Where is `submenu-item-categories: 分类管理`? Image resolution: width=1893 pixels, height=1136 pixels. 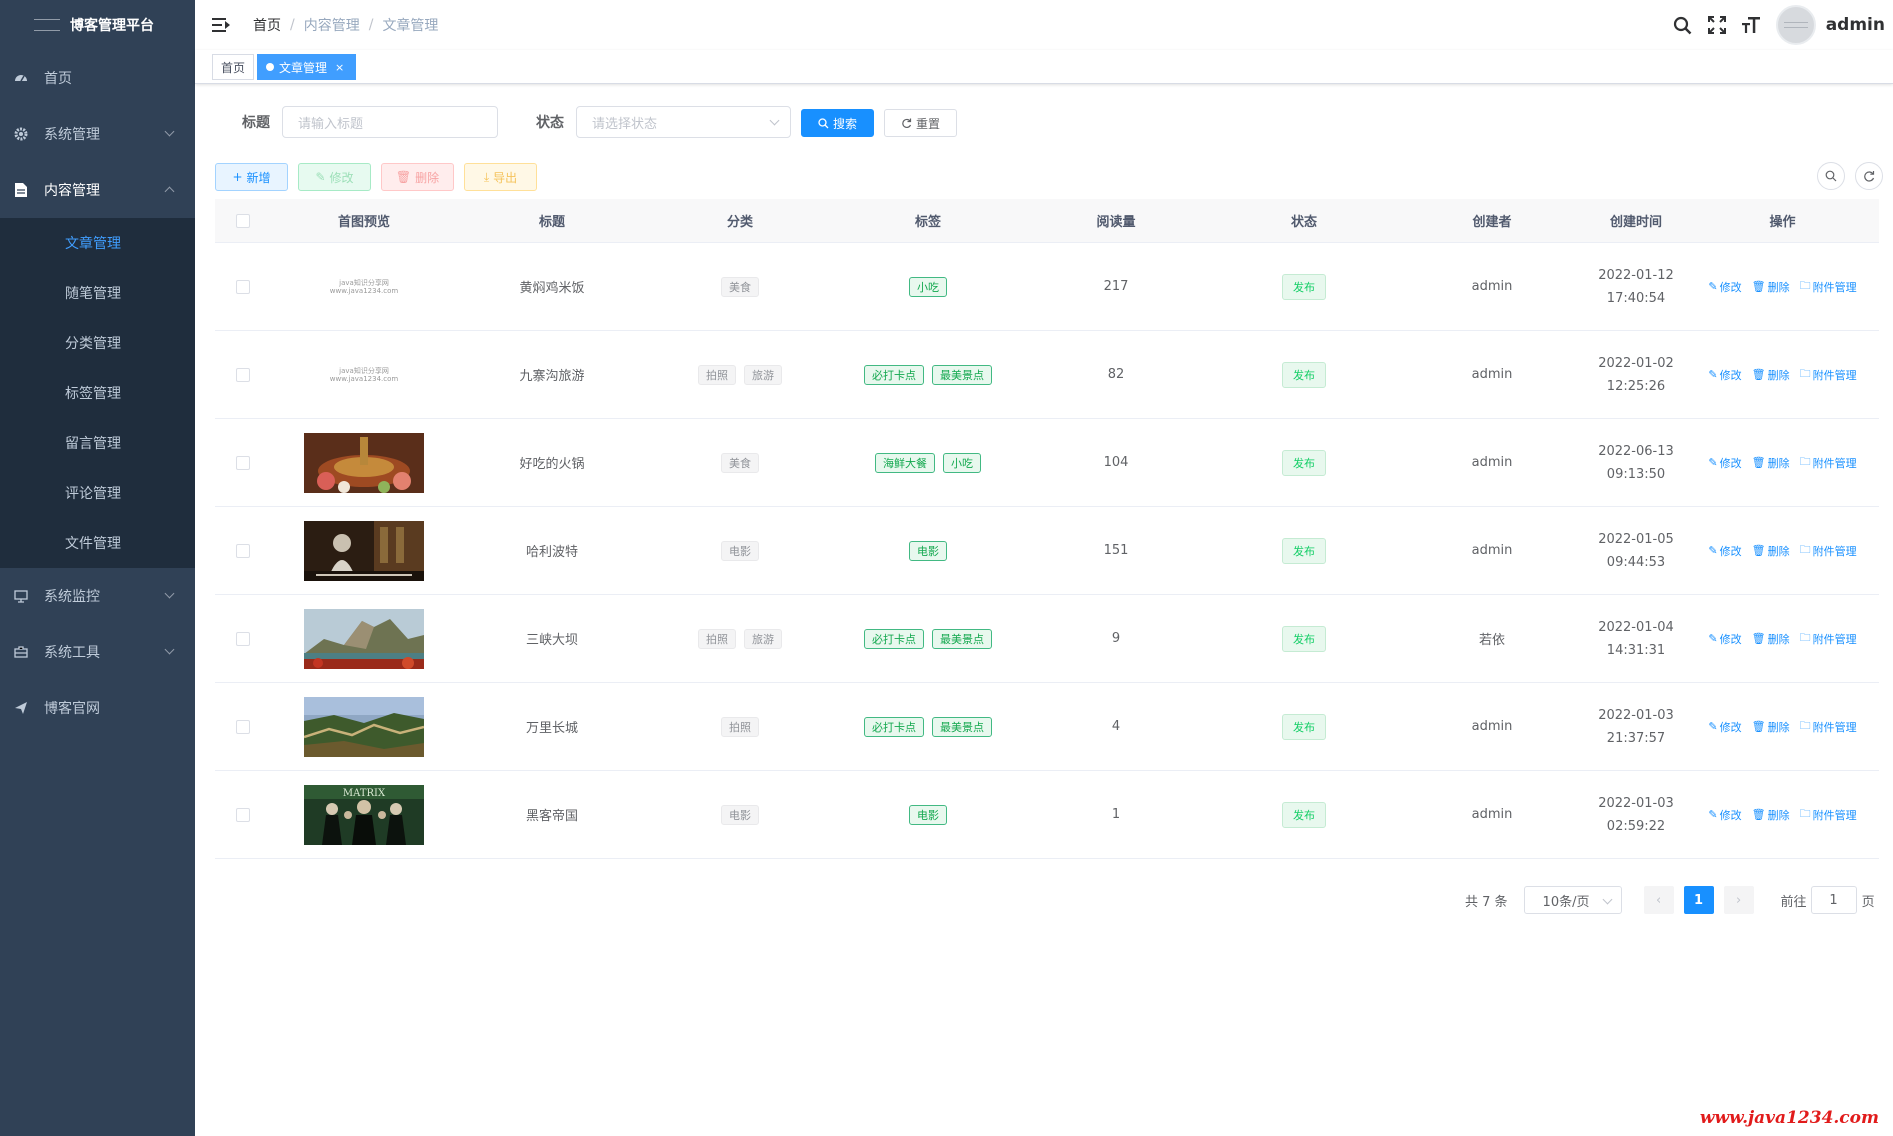 submenu-item-categories: 分类管理 is located at coordinates (97, 343).